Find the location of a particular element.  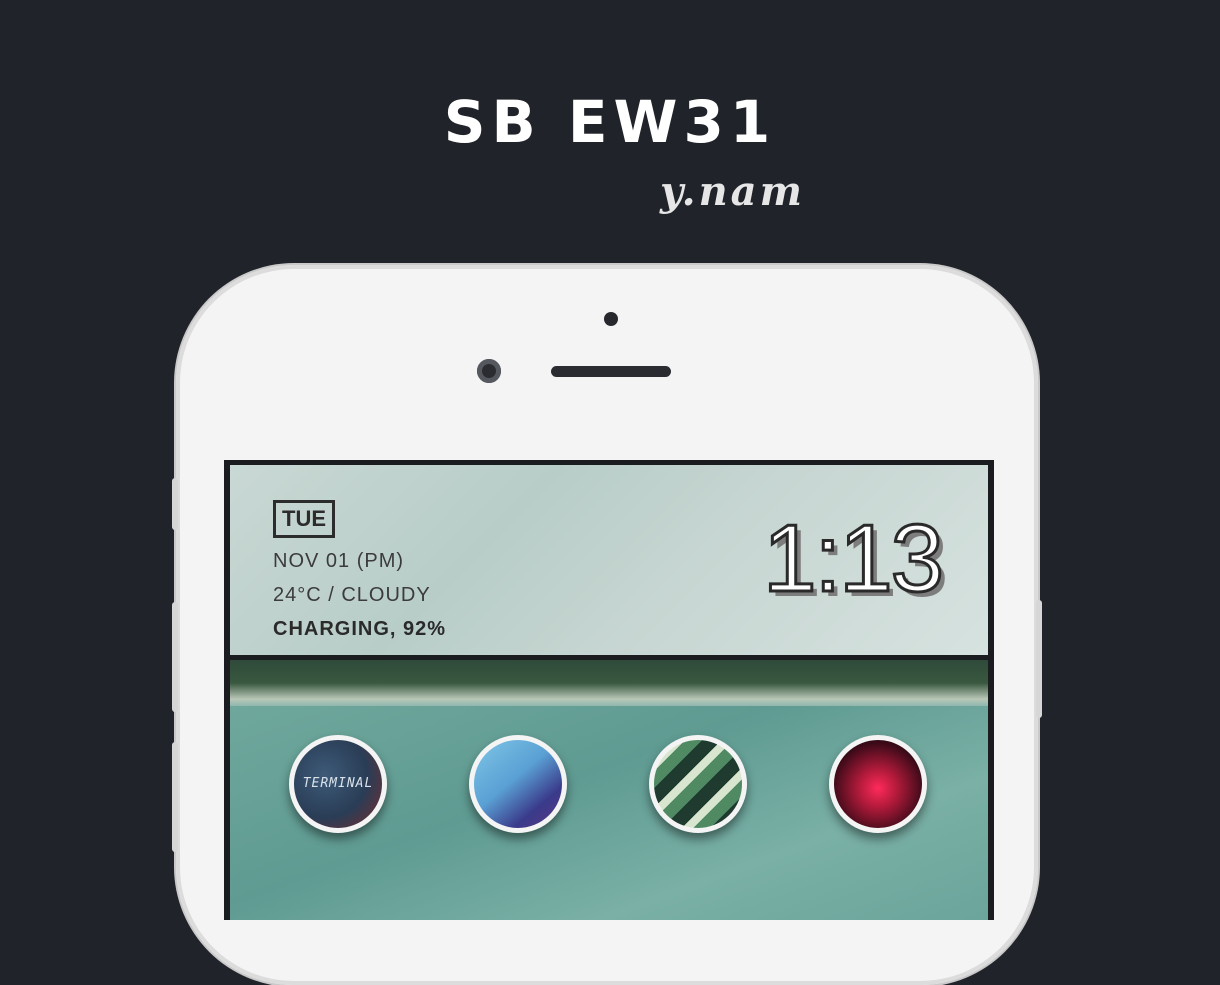

wallpaper-beach is located at coordinates (609, 683).